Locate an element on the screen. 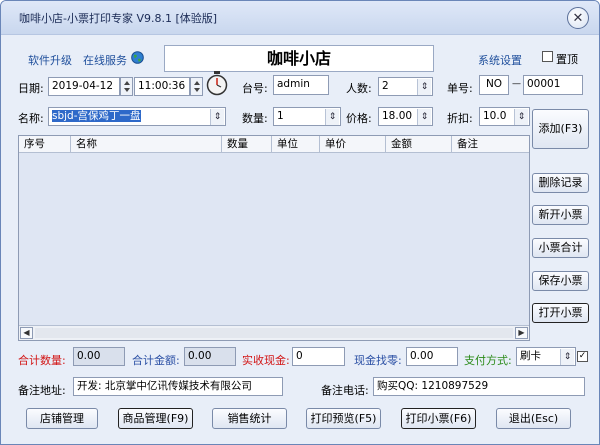 This screenshot has width=600, height=445. price-label: 价格: is located at coordinates (359, 118).